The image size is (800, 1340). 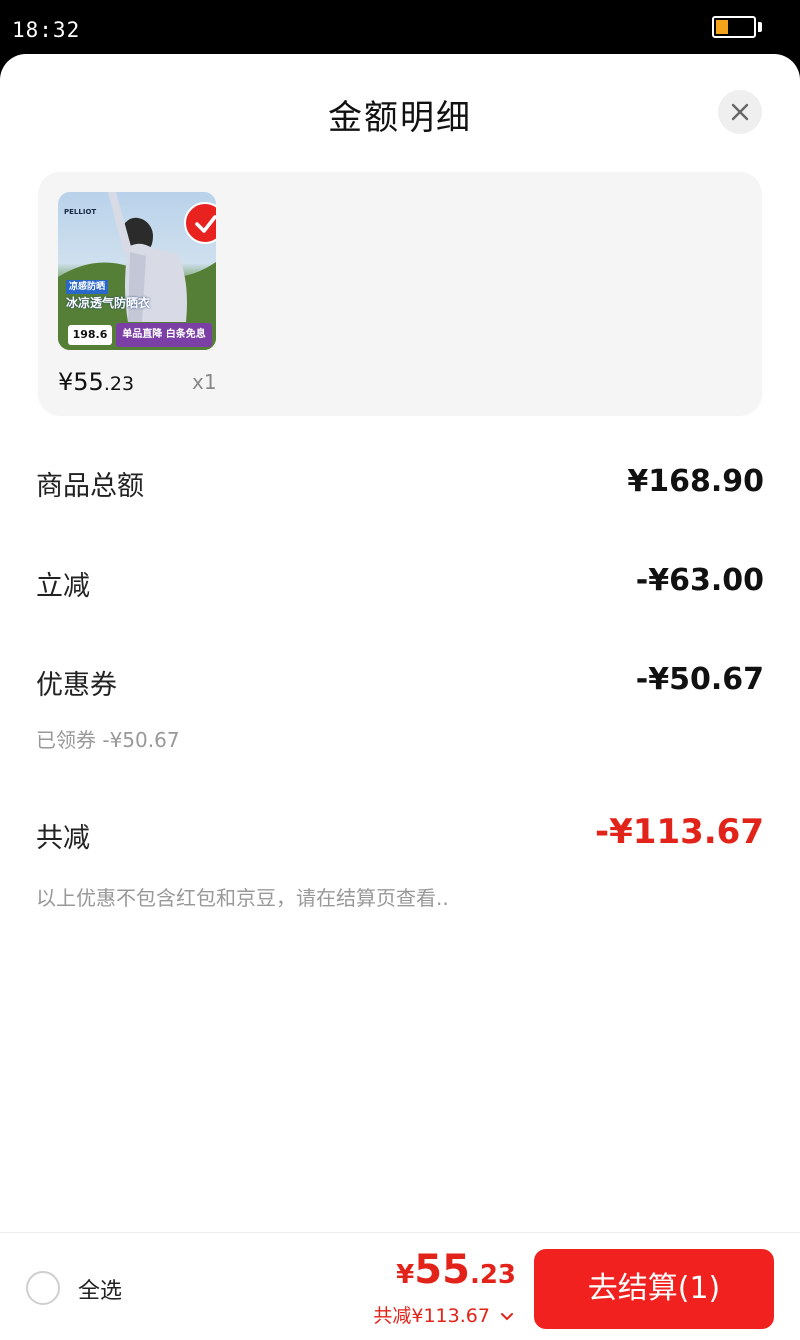 I want to click on bottom-price-decimal: .23, so click(x=492, y=1275).